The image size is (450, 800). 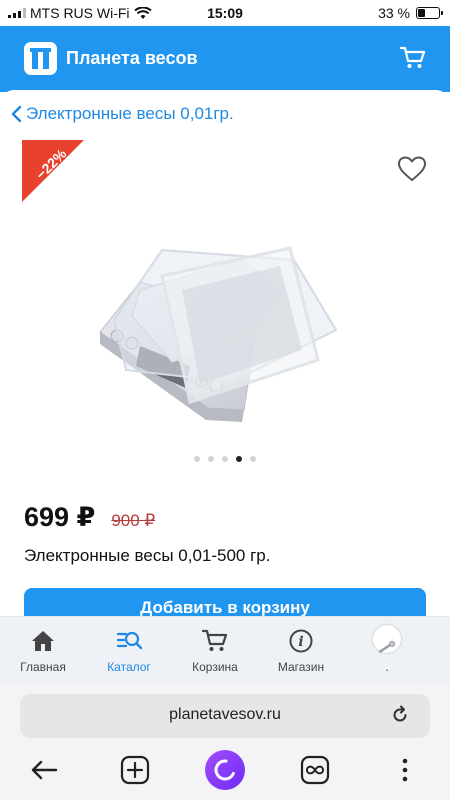 I want to click on more-menu-icon, so click(x=405, y=770).